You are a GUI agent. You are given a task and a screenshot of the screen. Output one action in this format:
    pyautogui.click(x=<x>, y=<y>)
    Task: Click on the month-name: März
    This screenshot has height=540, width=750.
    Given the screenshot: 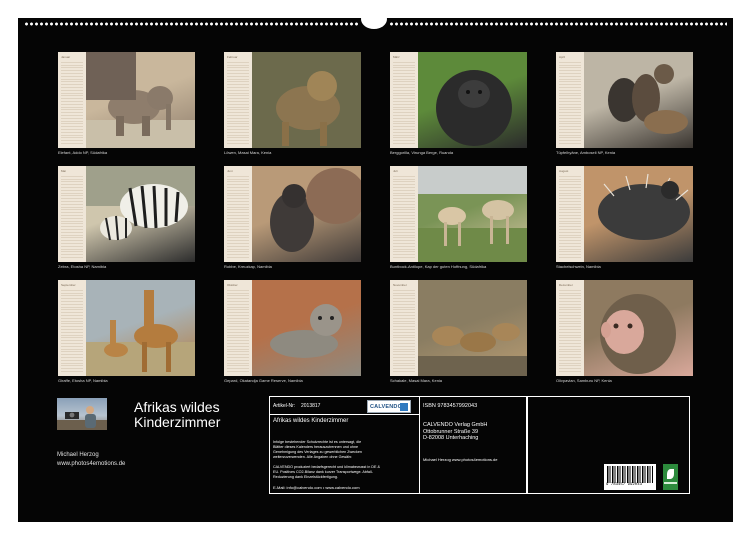 What is the action you would take?
    pyautogui.click(x=396, y=57)
    